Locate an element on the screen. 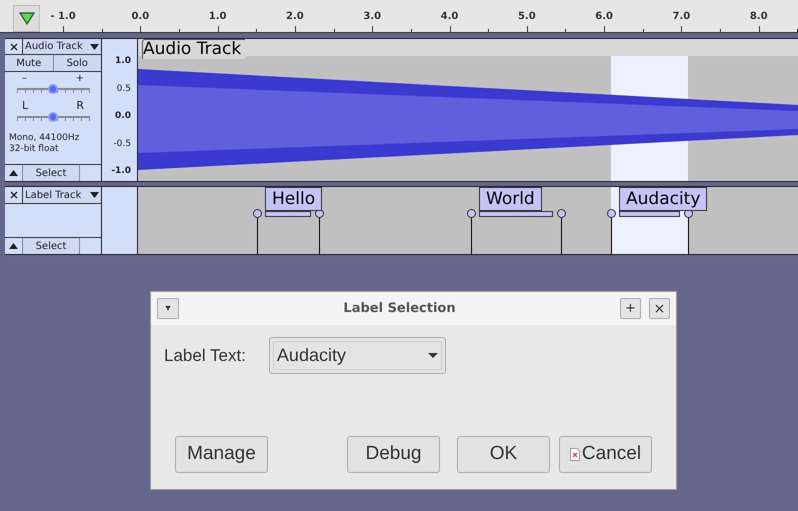 The height and width of the screenshot is (511, 798). left-label: L is located at coordinates (25, 106).